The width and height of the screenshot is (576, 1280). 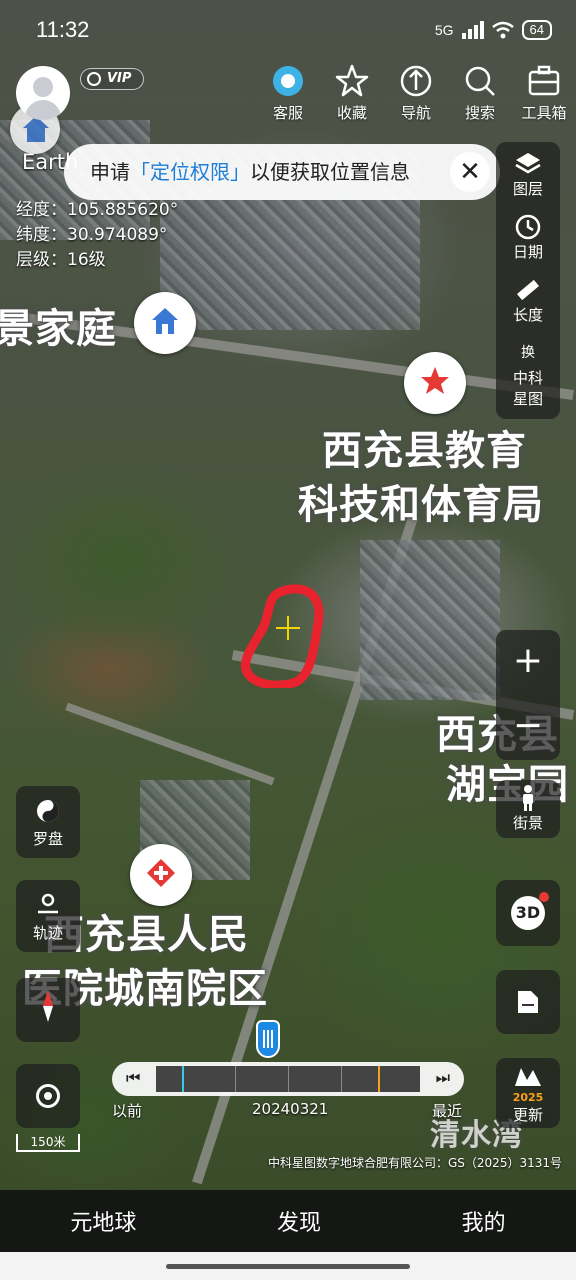 I want to click on timeline-date: 20240321, so click(x=290, y=1109).